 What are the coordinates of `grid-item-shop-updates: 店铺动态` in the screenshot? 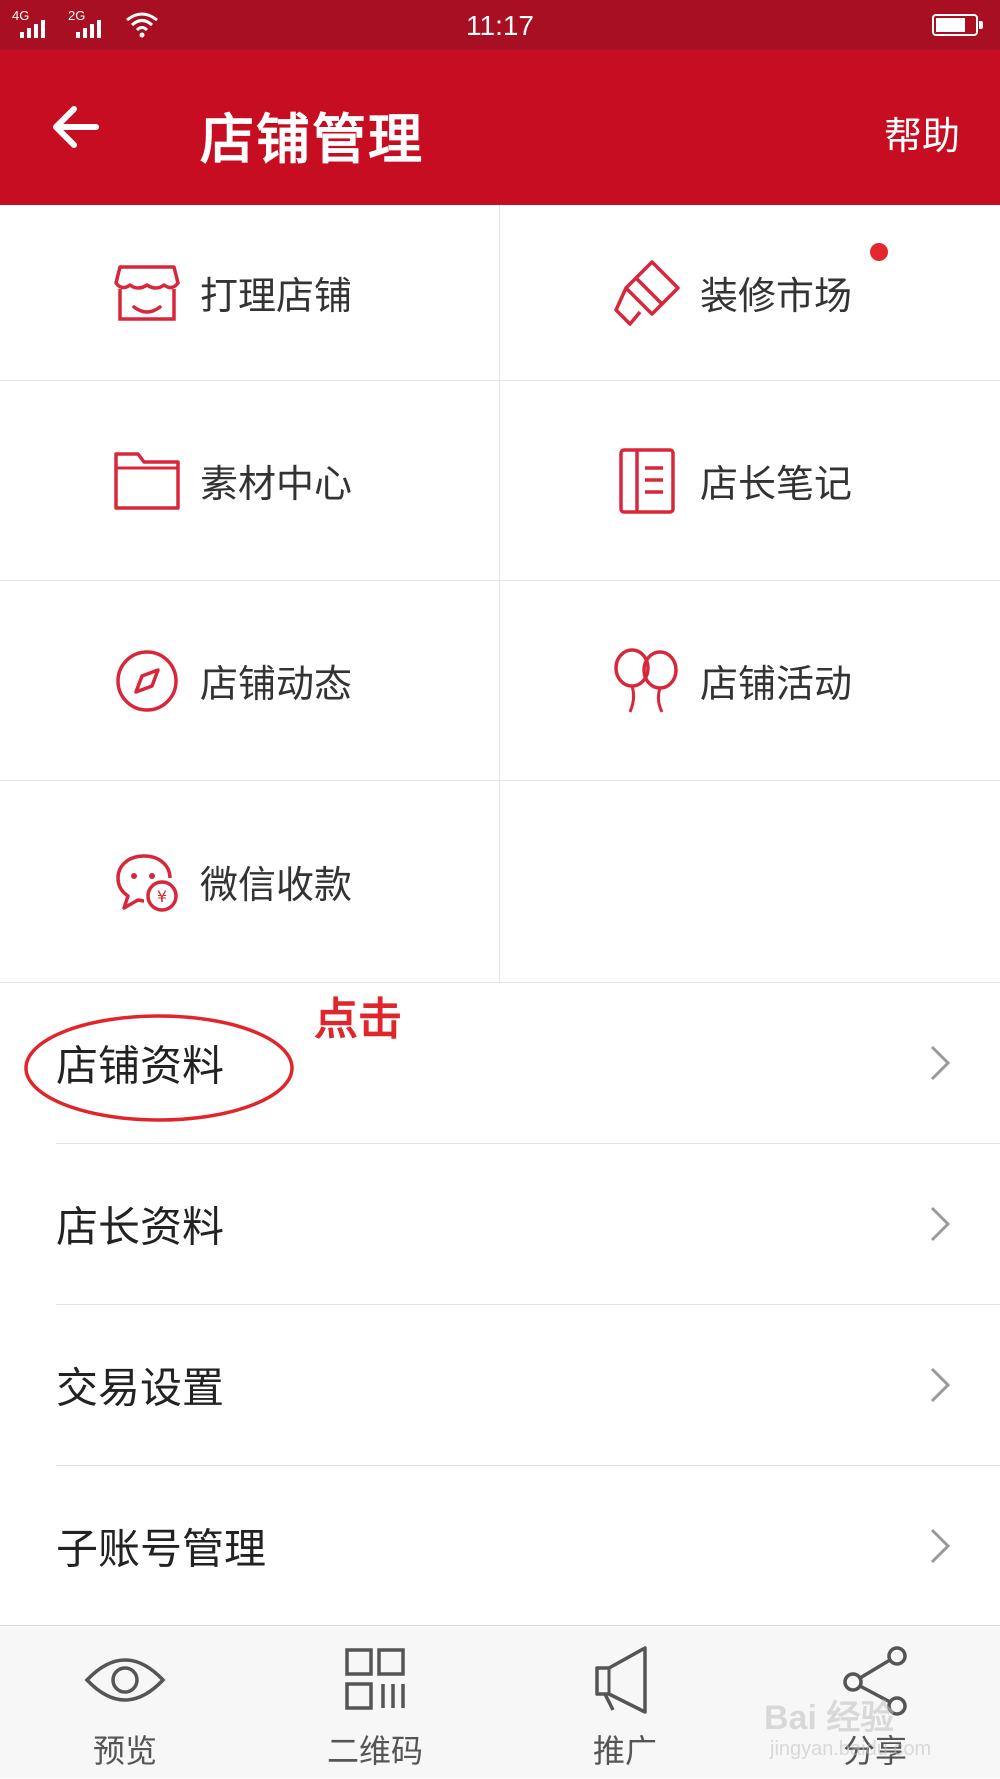 It's located at (250, 681).